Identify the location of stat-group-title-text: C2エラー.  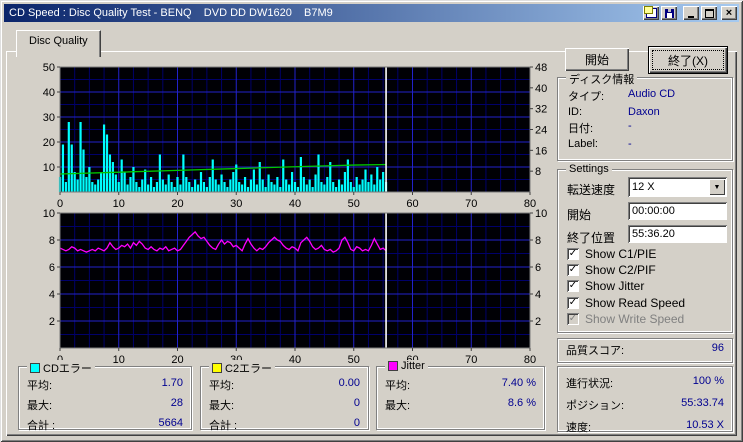
(249, 369).